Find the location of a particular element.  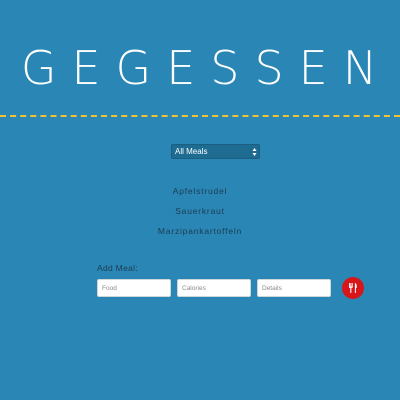

food-input is located at coordinates (134, 288).